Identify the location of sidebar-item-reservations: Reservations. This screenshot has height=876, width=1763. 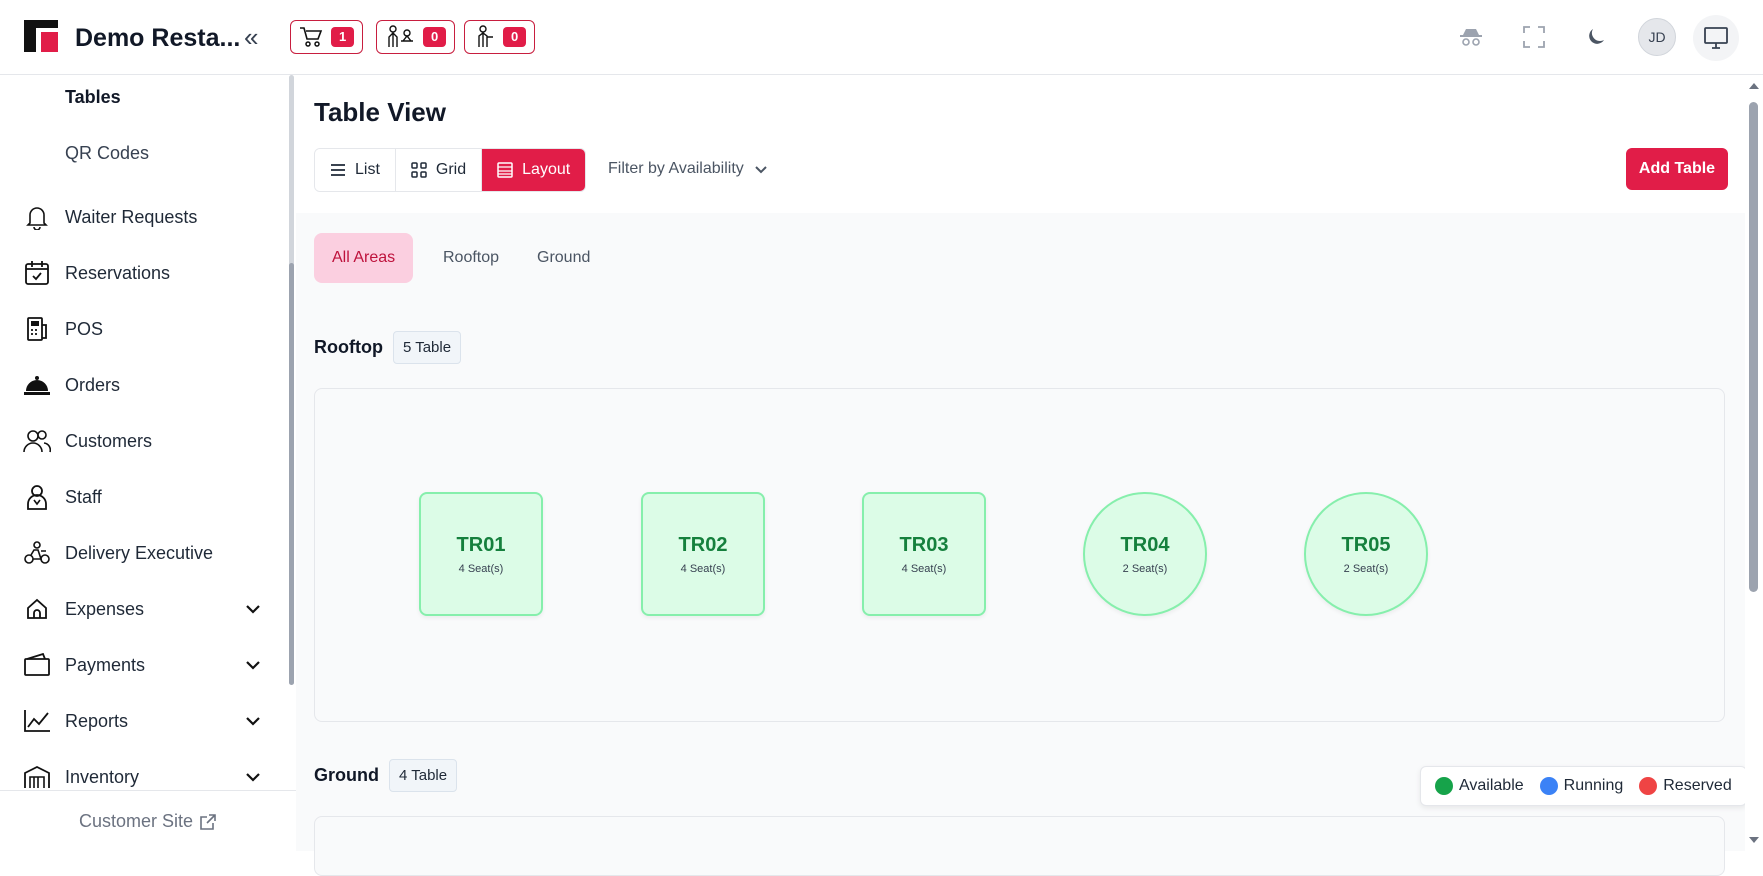
(142, 273).